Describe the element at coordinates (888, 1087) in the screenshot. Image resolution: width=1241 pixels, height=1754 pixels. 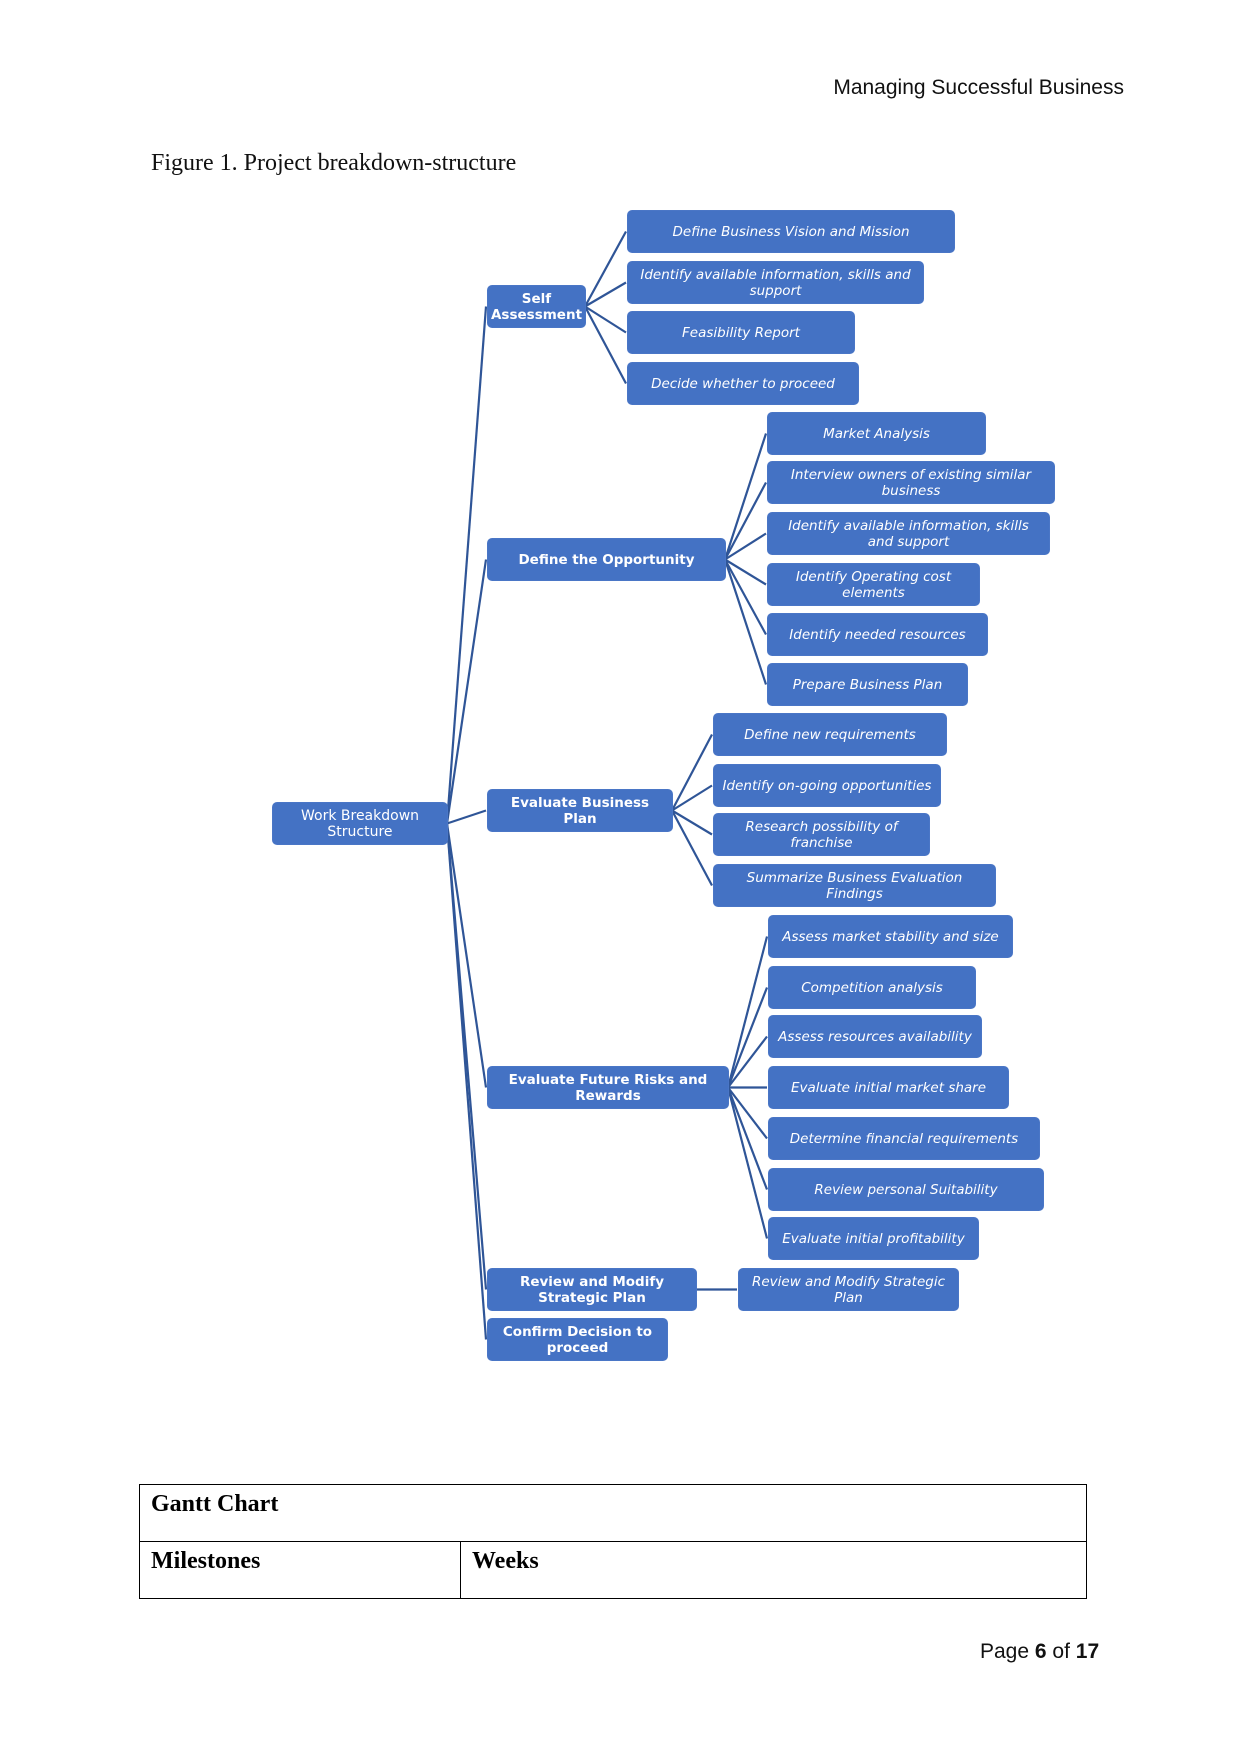
I see `wbs-task-evaluate-initial-market-share: Evaluate initial market share` at that location.